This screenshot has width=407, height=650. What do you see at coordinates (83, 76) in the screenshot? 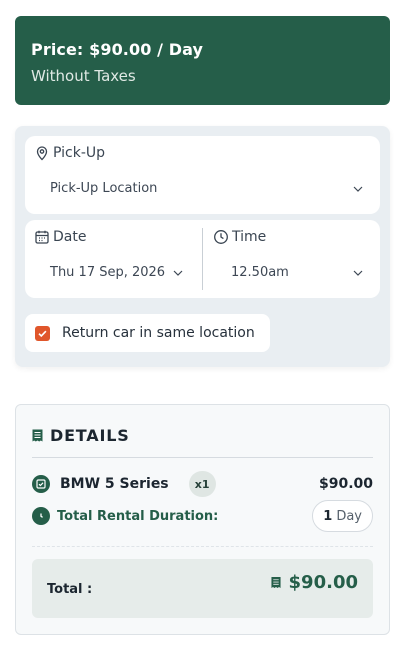
I see `price-tax-note: Without Taxes` at bounding box center [83, 76].